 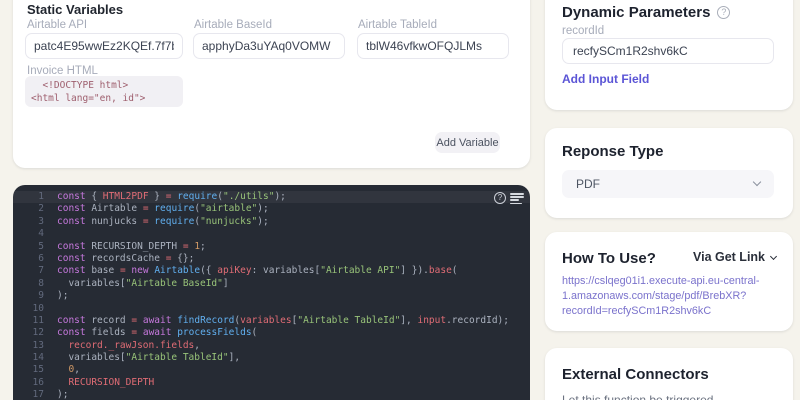 What do you see at coordinates (271, 222) in the screenshot?
I see `code-line: 3 const nunjucks = require("nunjucks");` at bounding box center [271, 222].